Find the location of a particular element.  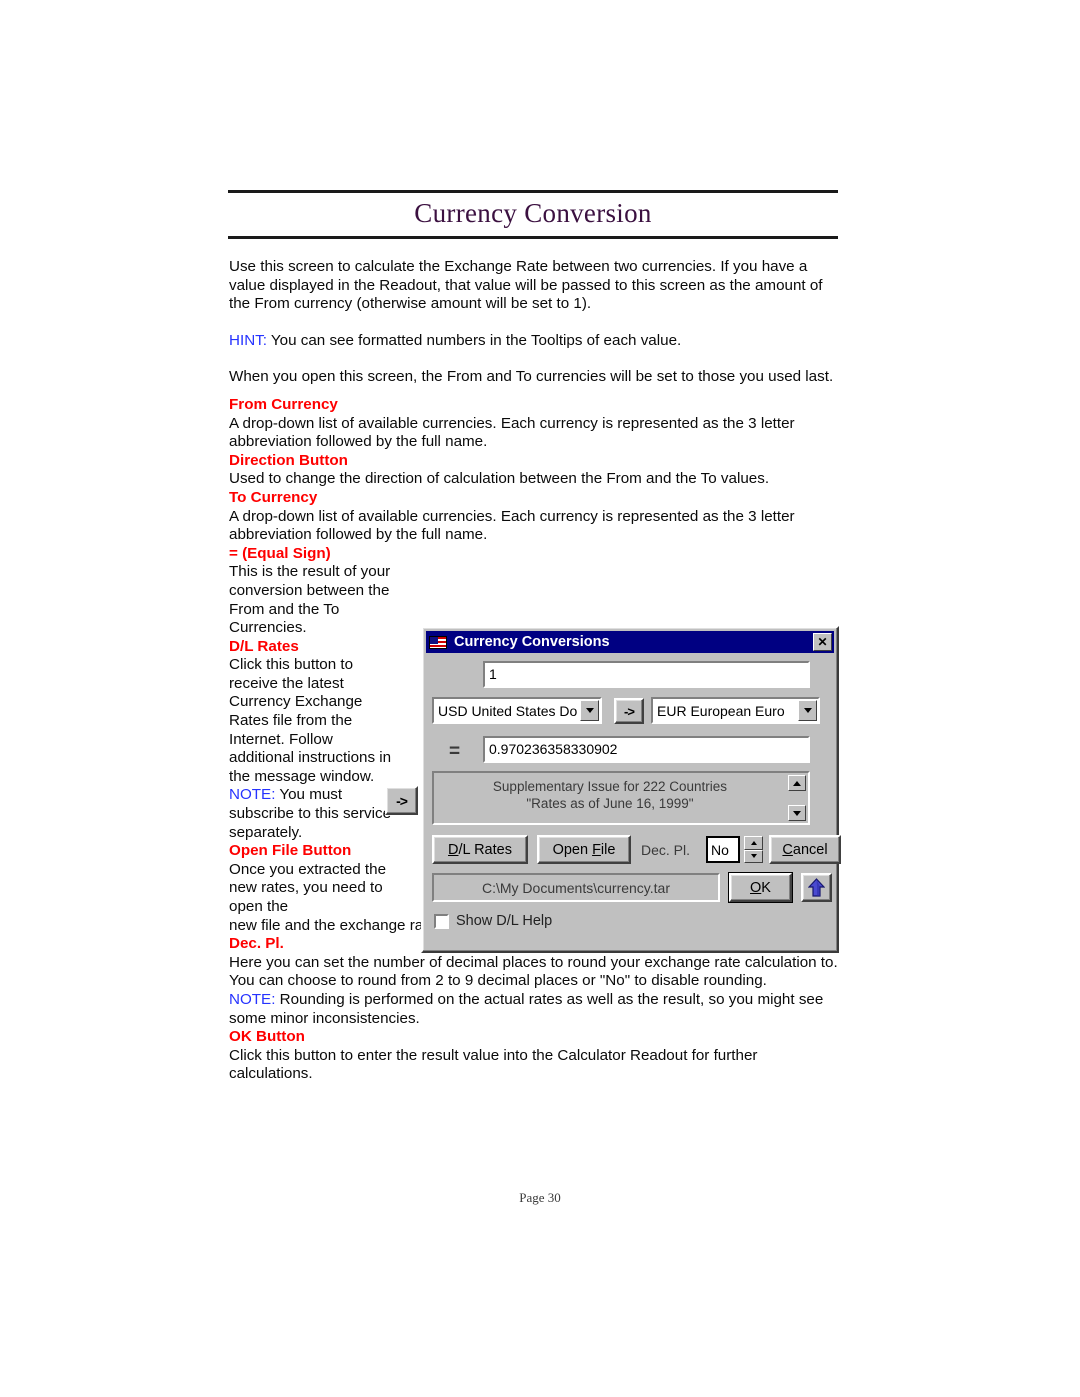

show-dl-help-label: Show D/L Help is located at coordinates (504, 921).